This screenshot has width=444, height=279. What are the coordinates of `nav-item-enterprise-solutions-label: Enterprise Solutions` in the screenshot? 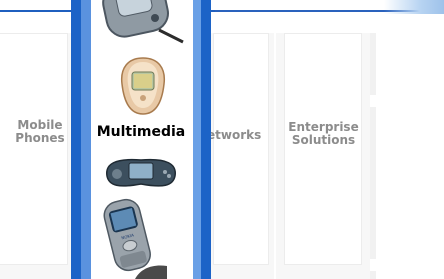 It's located at (323, 133).